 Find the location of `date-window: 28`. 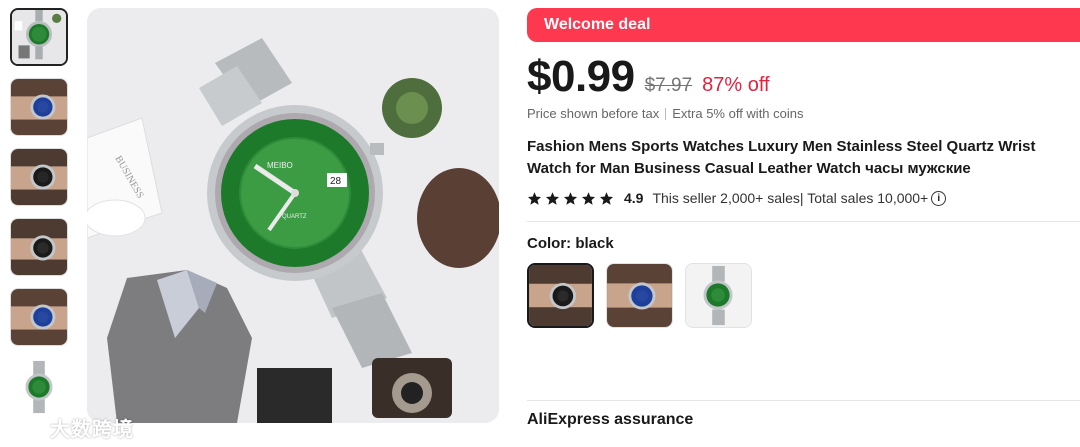

date-window: 28 is located at coordinates (336, 181).